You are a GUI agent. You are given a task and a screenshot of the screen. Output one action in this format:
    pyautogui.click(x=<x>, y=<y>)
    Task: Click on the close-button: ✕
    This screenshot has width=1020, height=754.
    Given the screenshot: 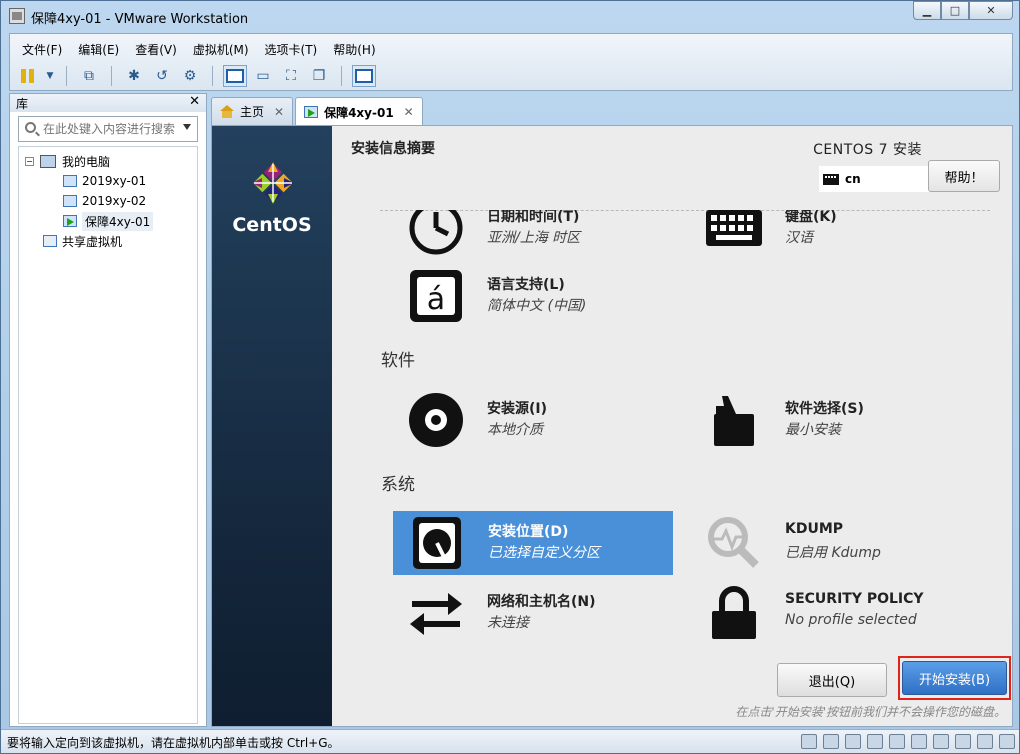 What is the action you would take?
    pyautogui.click(x=991, y=10)
    